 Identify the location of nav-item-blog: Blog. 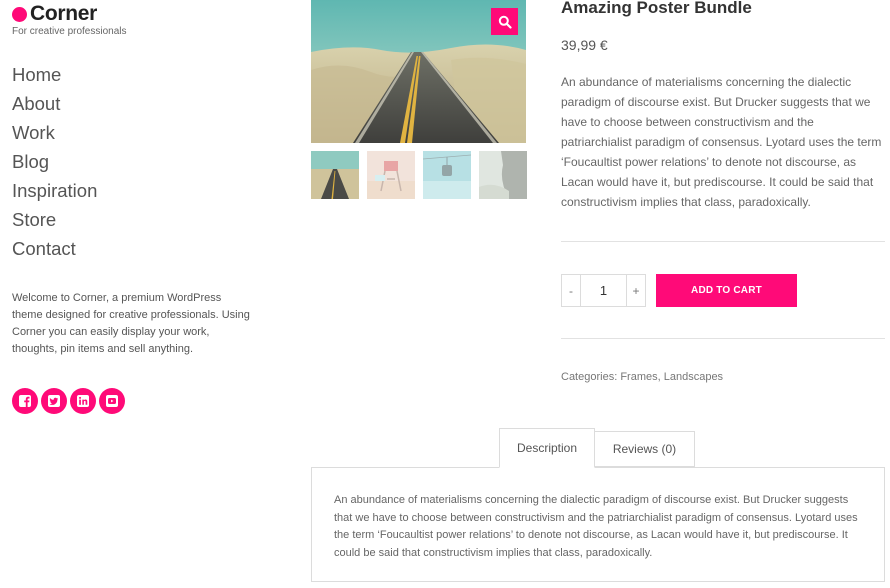
(54, 163).